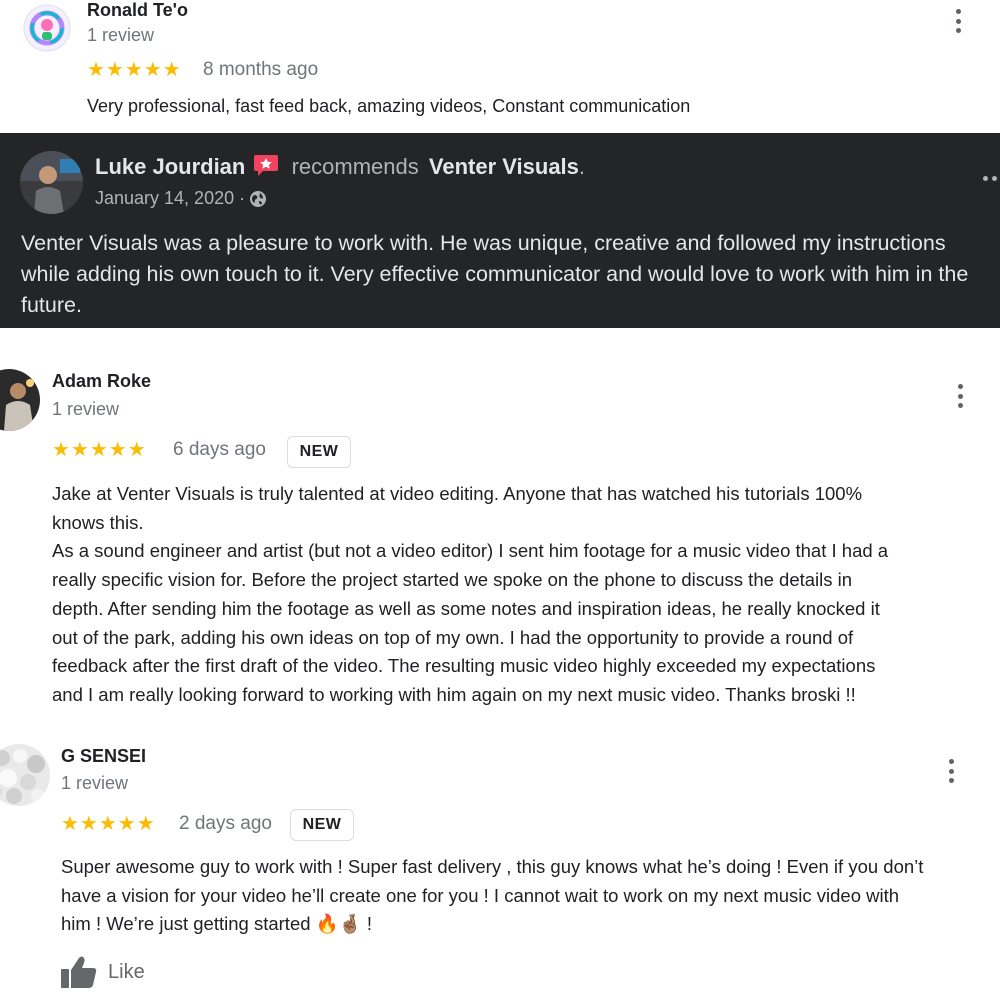  Describe the element at coordinates (219, 449) in the screenshot. I see `review-age: 6 days ago` at that location.